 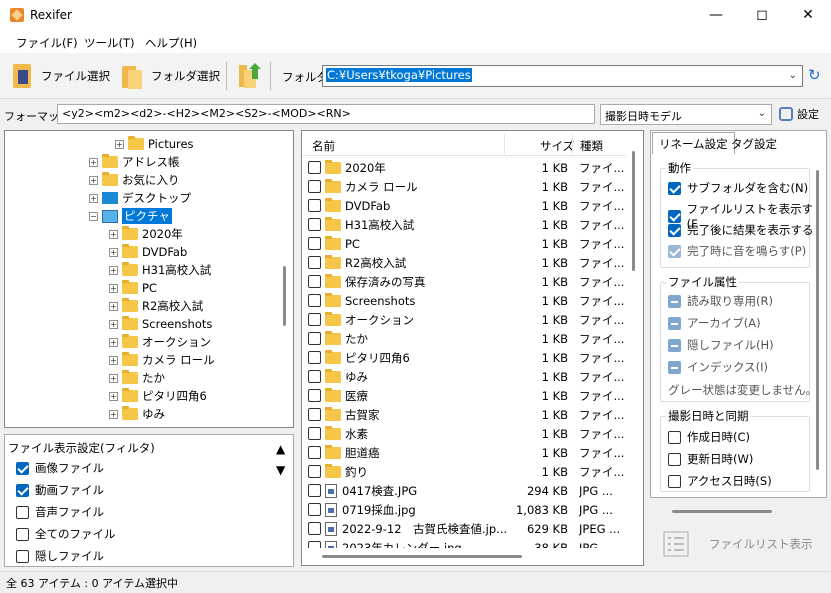 What do you see at coordinates (156, 306) in the screenshot?
I see `tree-item: + R2高校入試` at bounding box center [156, 306].